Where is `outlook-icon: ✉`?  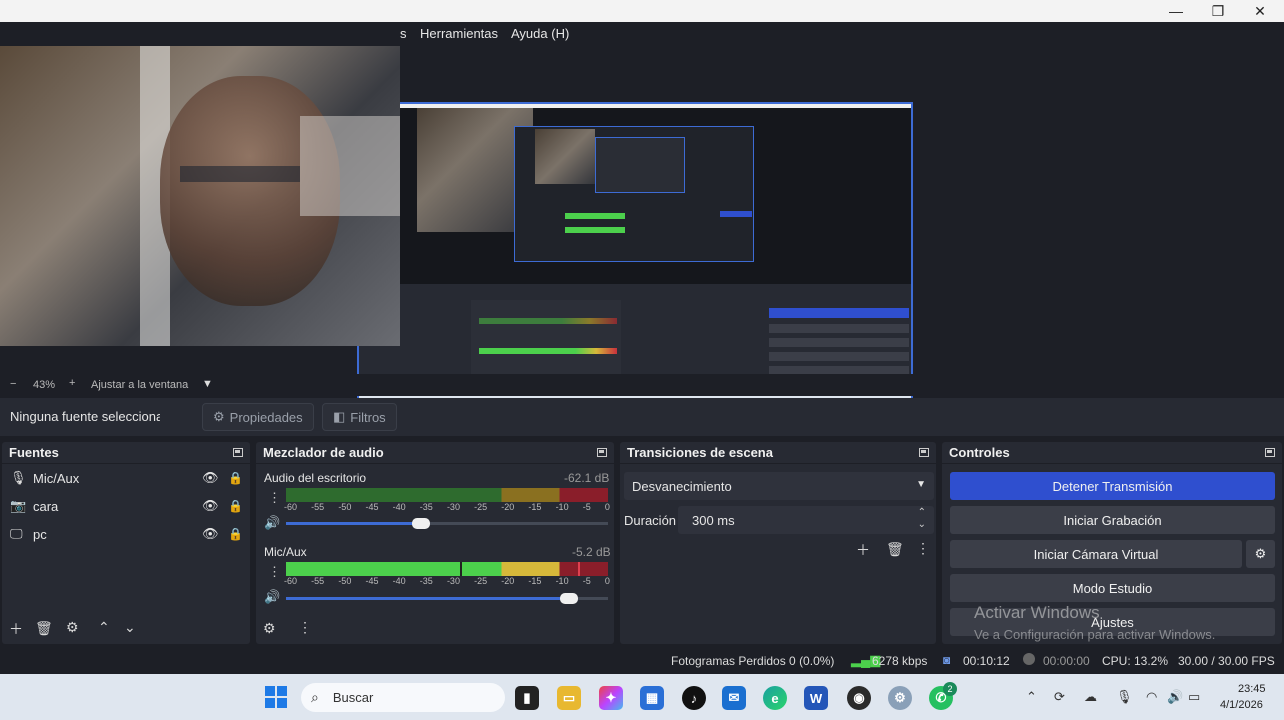
outlook-icon: ✉ is located at coordinates (734, 698).